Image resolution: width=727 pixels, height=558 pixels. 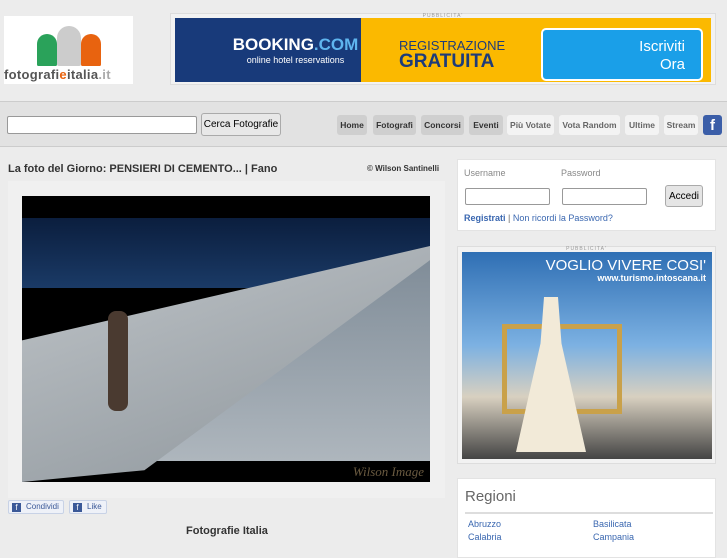 I want to click on logo-figure-orange, so click(x=91, y=50).